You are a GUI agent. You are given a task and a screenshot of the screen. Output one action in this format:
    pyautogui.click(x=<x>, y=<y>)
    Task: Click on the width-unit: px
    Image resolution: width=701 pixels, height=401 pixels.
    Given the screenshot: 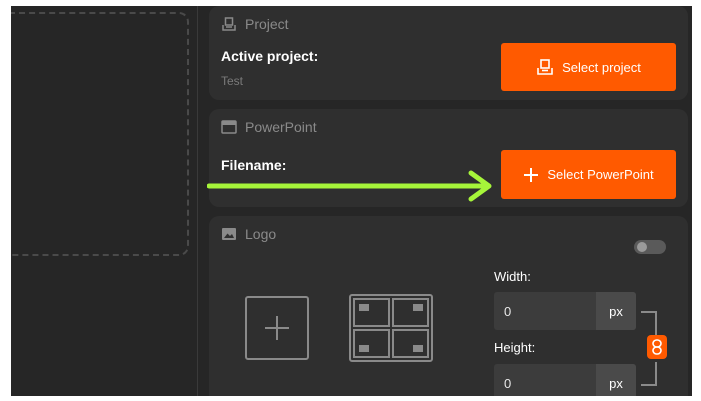 What is the action you would take?
    pyautogui.click(x=616, y=311)
    